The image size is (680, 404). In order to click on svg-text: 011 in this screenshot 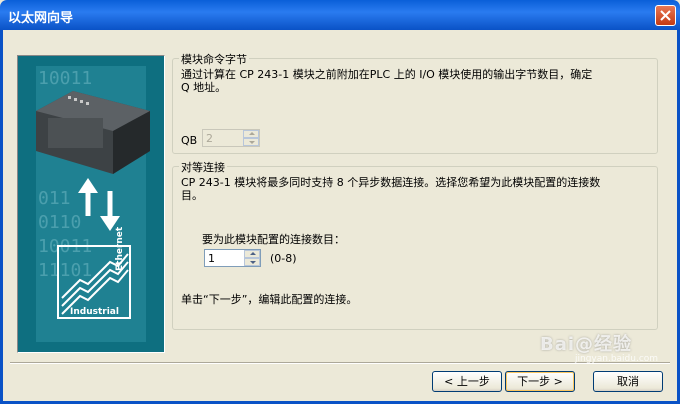, I will do `click(54, 198)`.